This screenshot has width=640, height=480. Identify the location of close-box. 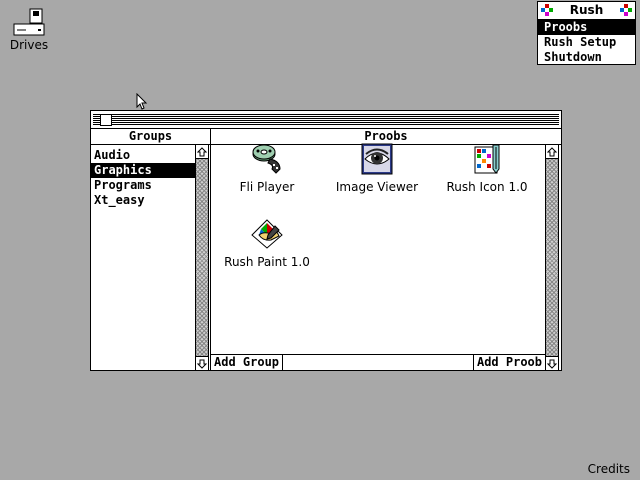
(106, 120).